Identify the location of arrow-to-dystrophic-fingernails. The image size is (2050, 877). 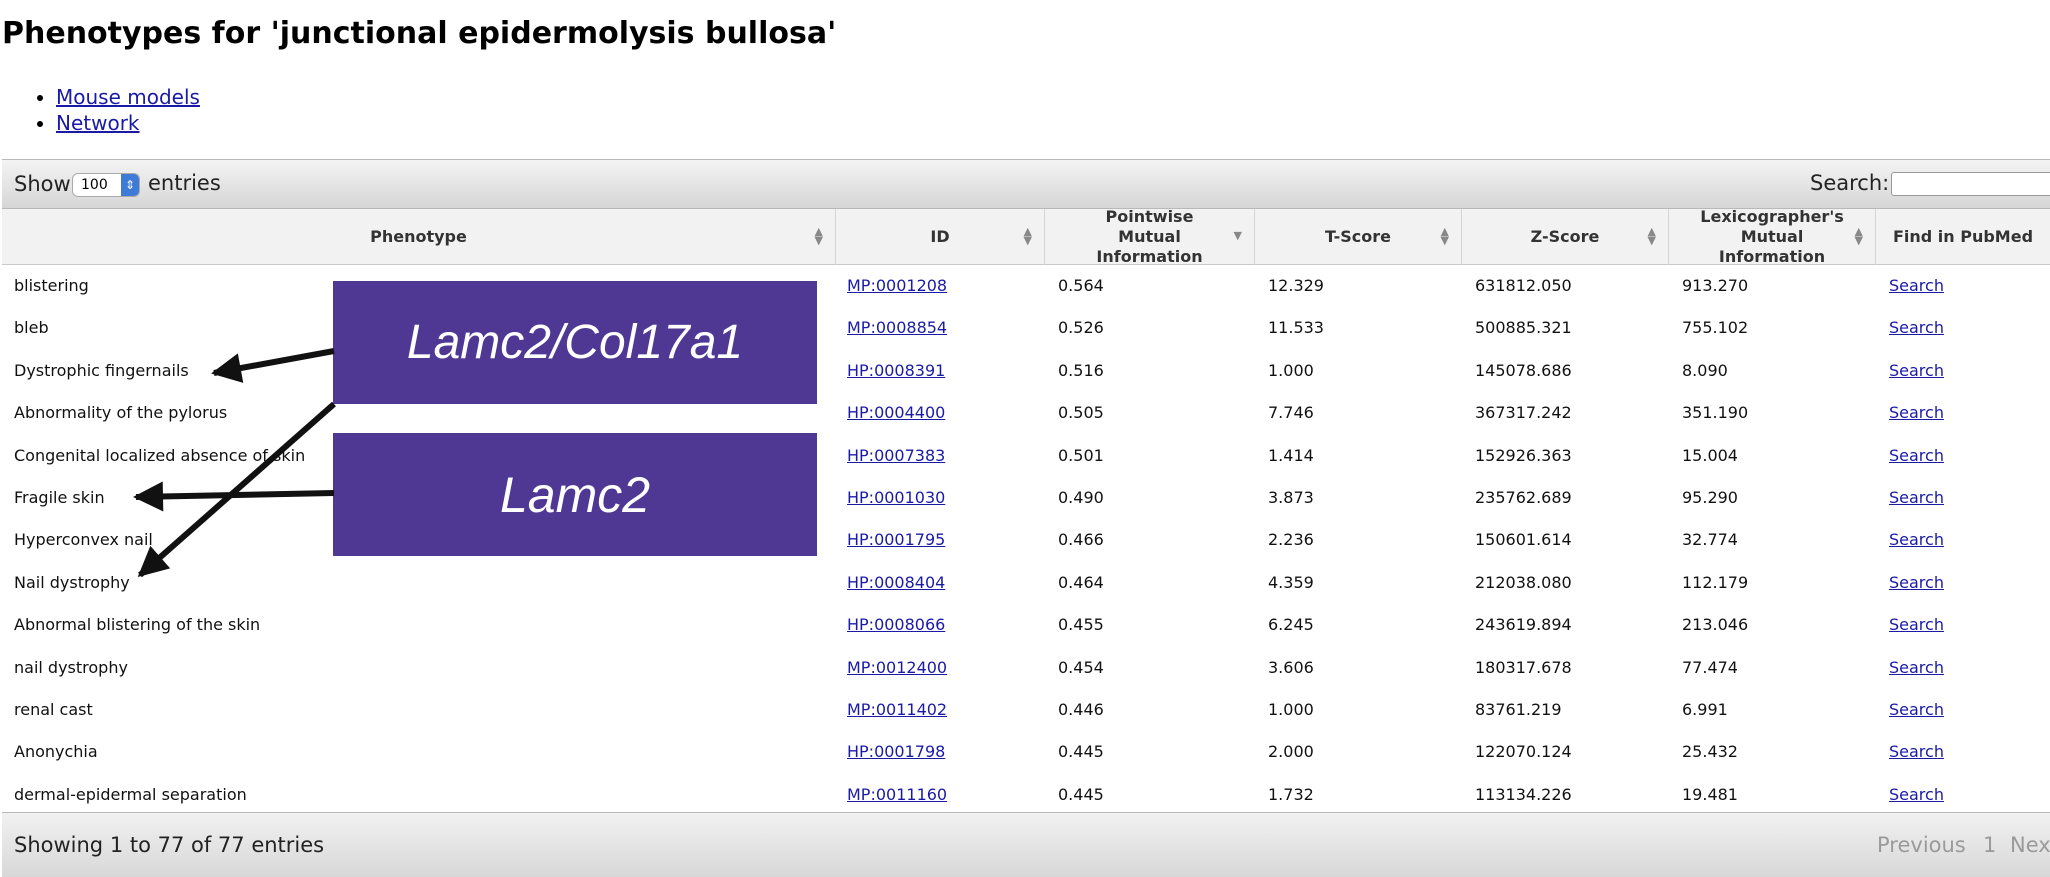
(273, 365).